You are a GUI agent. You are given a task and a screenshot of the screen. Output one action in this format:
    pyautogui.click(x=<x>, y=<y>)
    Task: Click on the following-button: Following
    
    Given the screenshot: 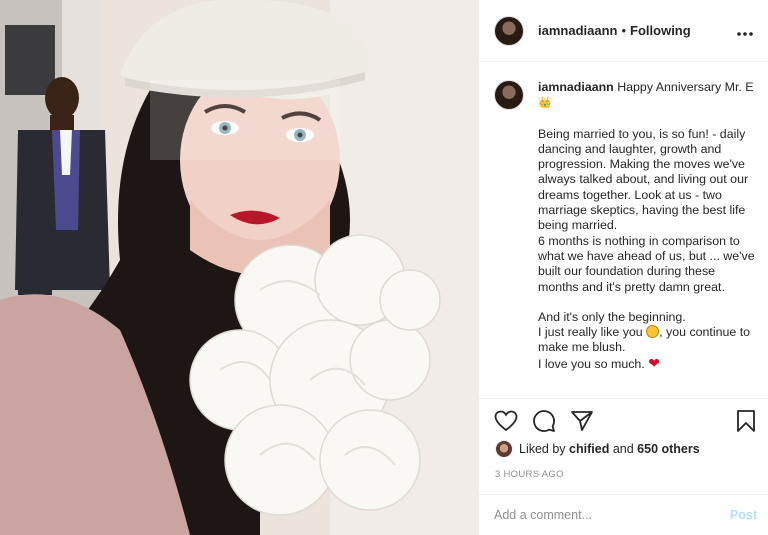 What is the action you would take?
    pyautogui.click(x=660, y=30)
    